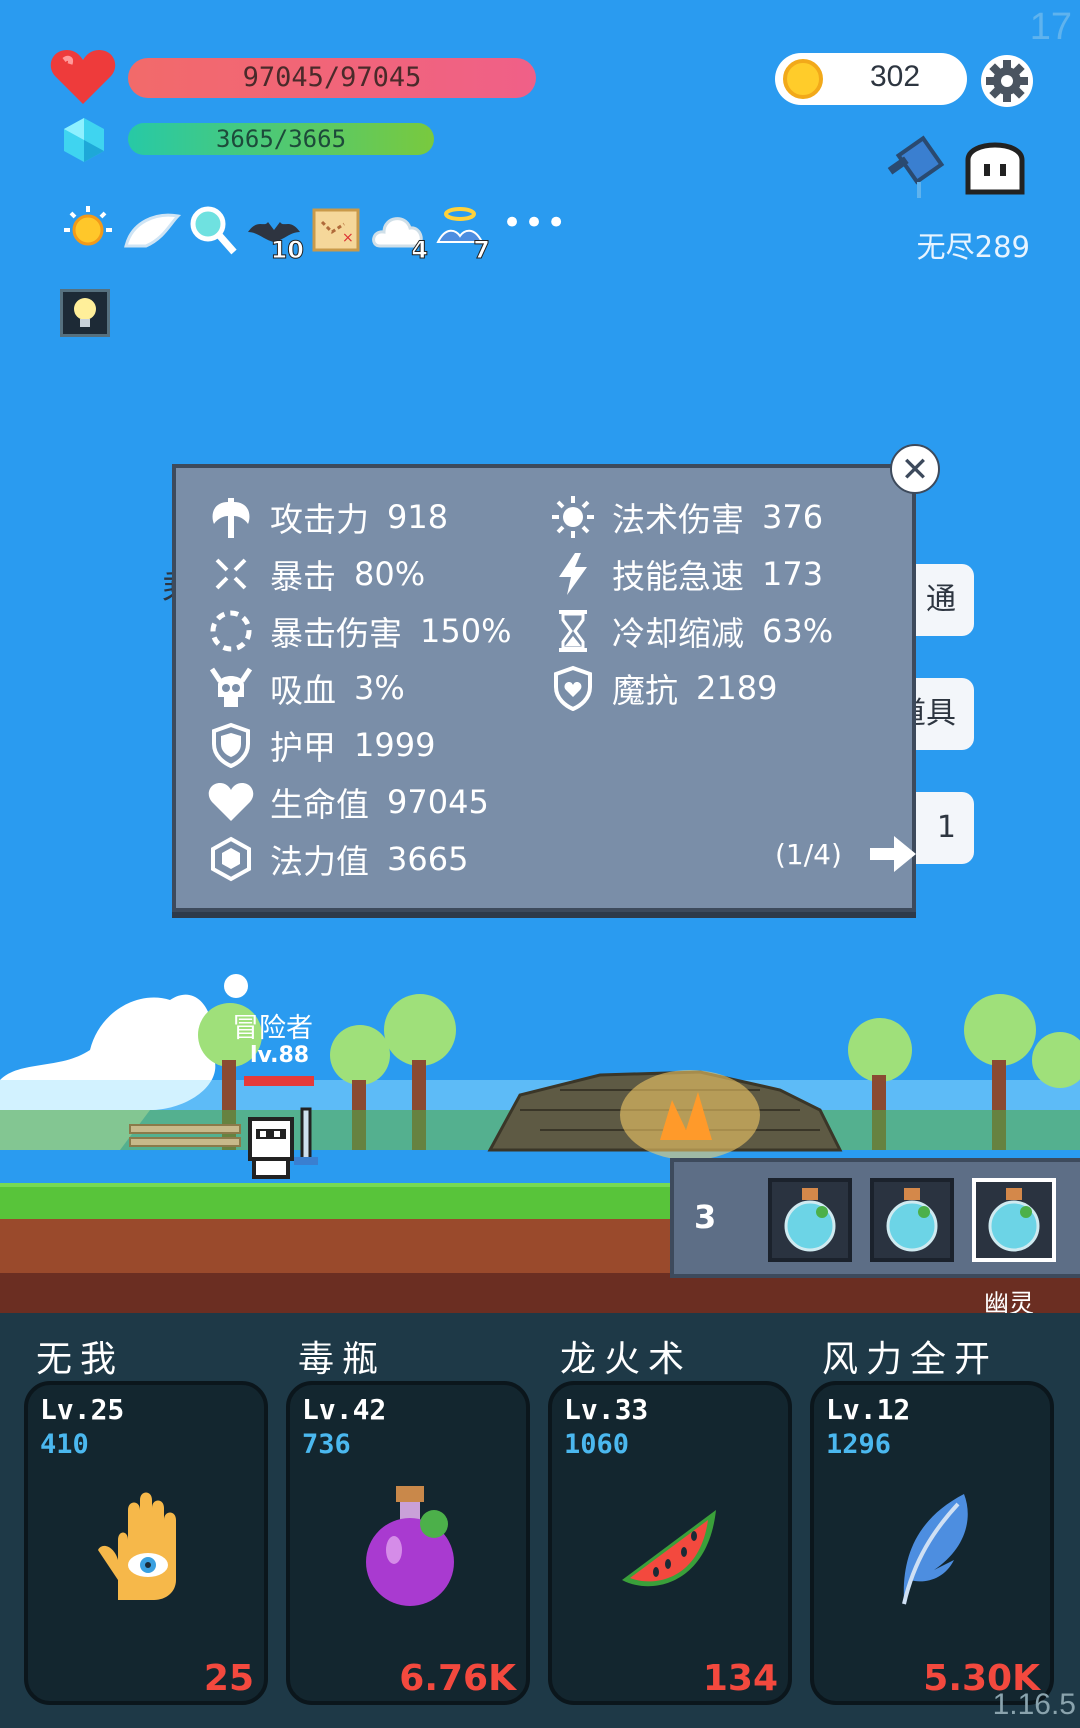 The width and height of the screenshot is (1080, 1728). Describe the element at coordinates (606, 1409) in the screenshot. I see `skill-level: Lv.33` at that location.